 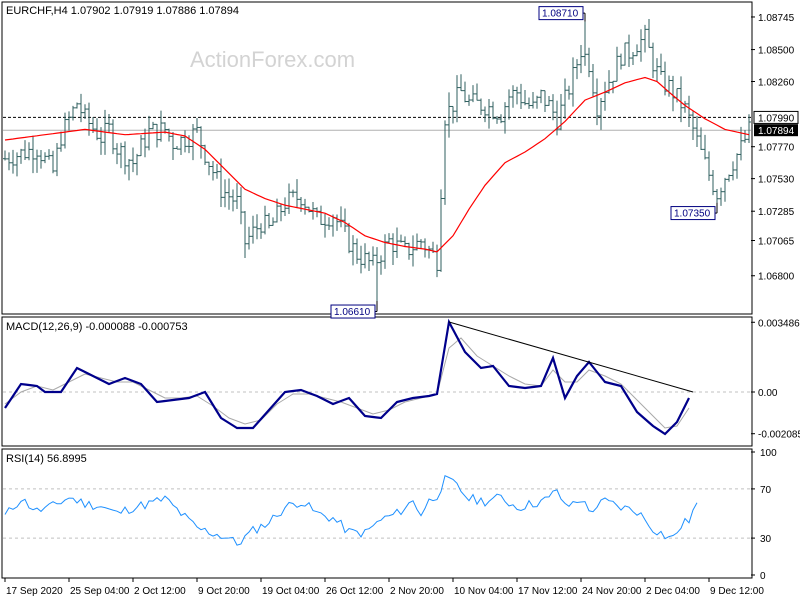 I want to click on x-tick-label: 17 Sep 2020, so click(x=34, y=591).